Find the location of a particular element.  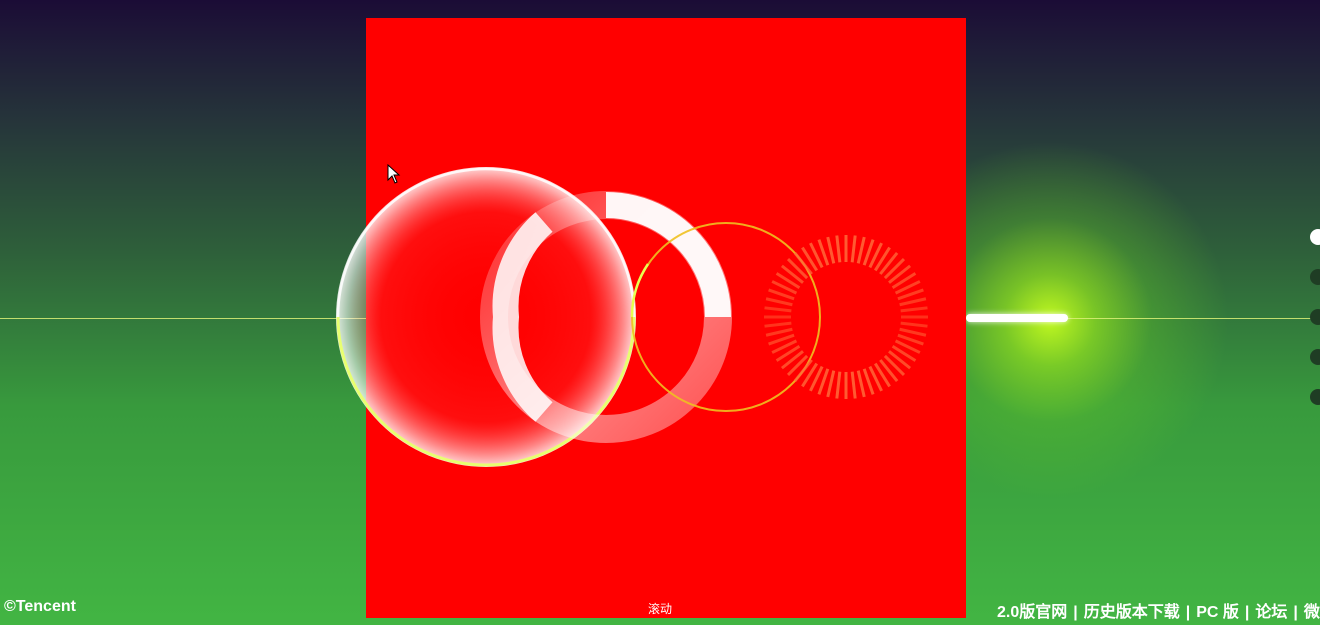

section-nav is located at coordinates (1315, 329).